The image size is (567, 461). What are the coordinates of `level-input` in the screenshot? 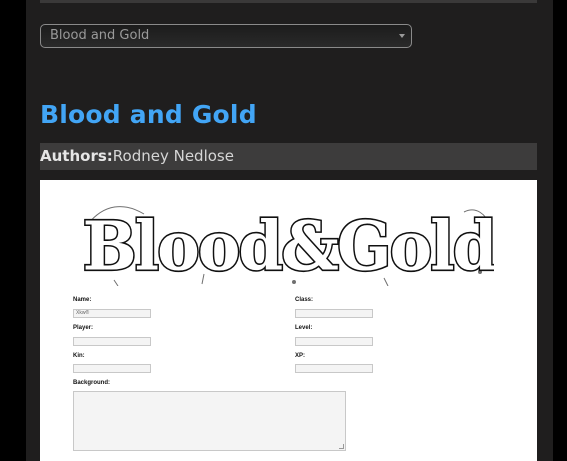 It's located at (334, 341).